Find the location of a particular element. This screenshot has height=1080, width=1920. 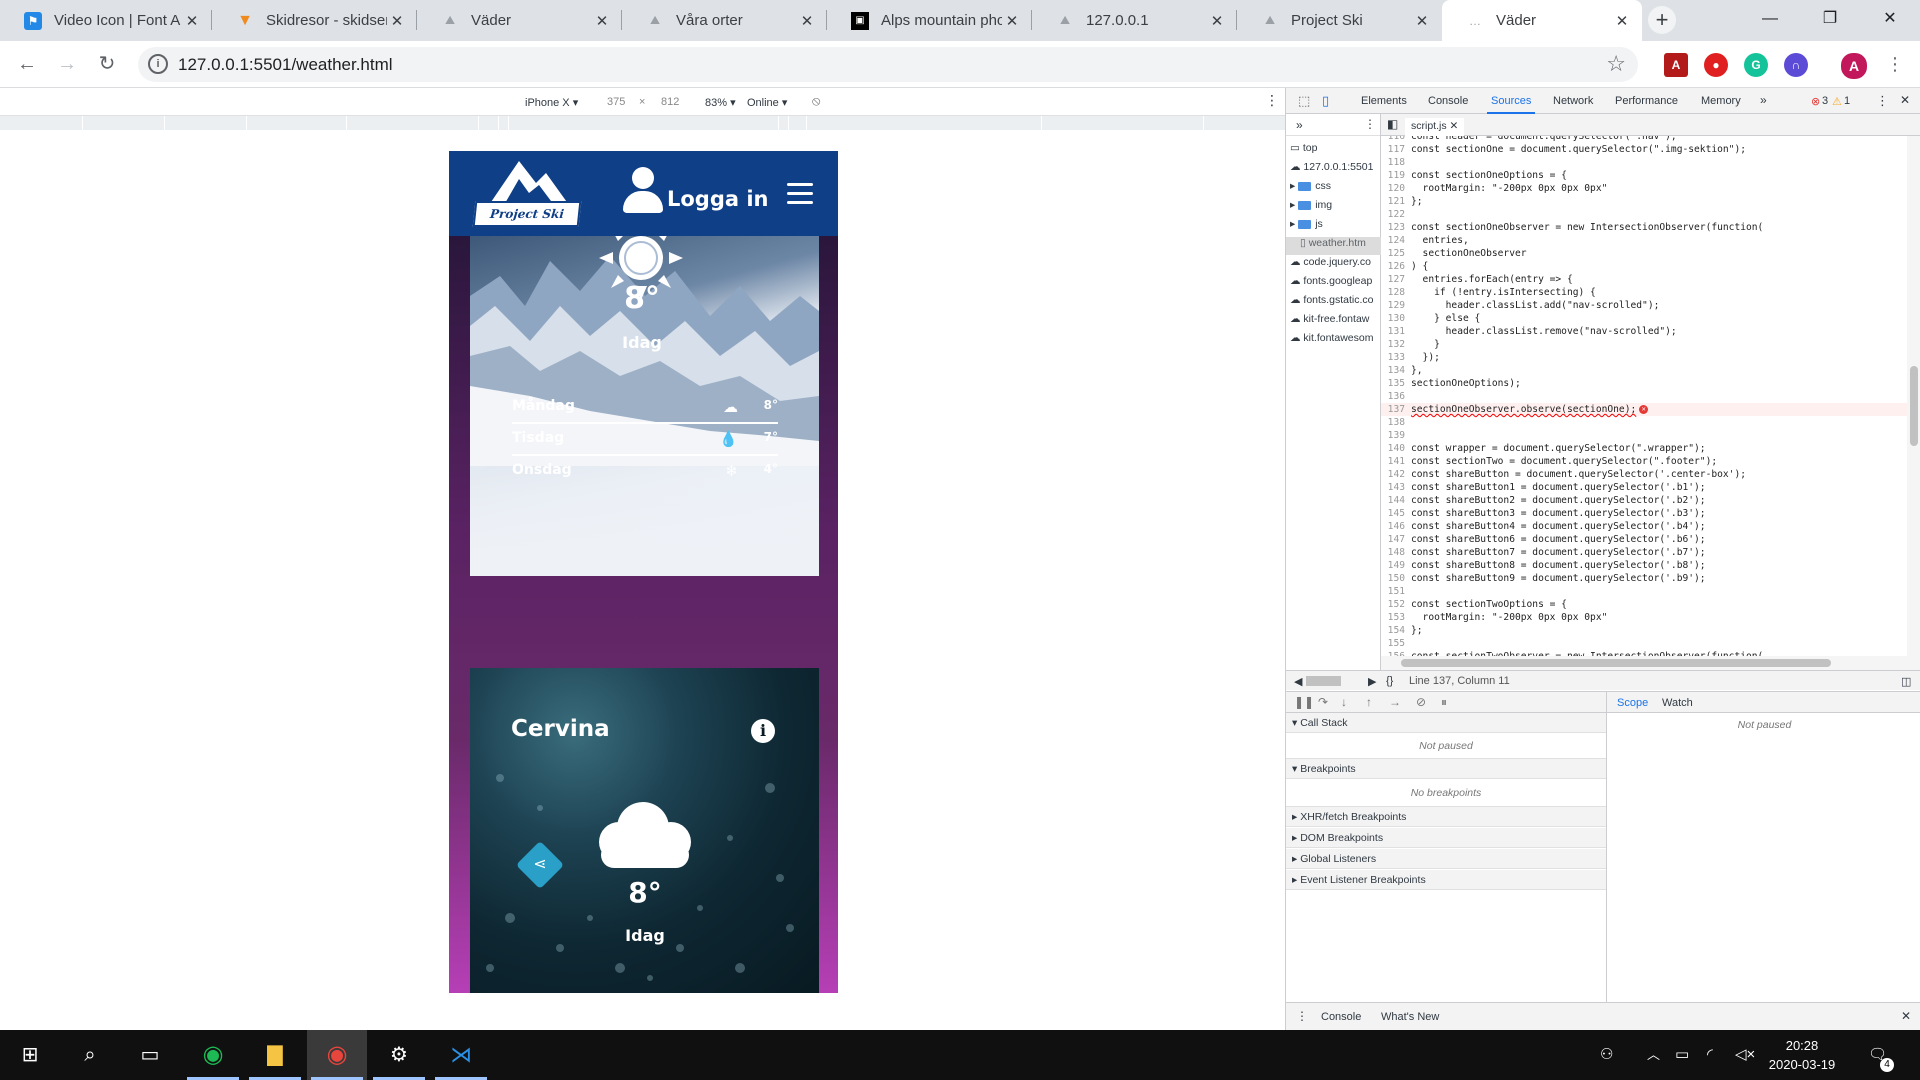

zoom-select: 83% ▾ is located at coordinates (720, 102).